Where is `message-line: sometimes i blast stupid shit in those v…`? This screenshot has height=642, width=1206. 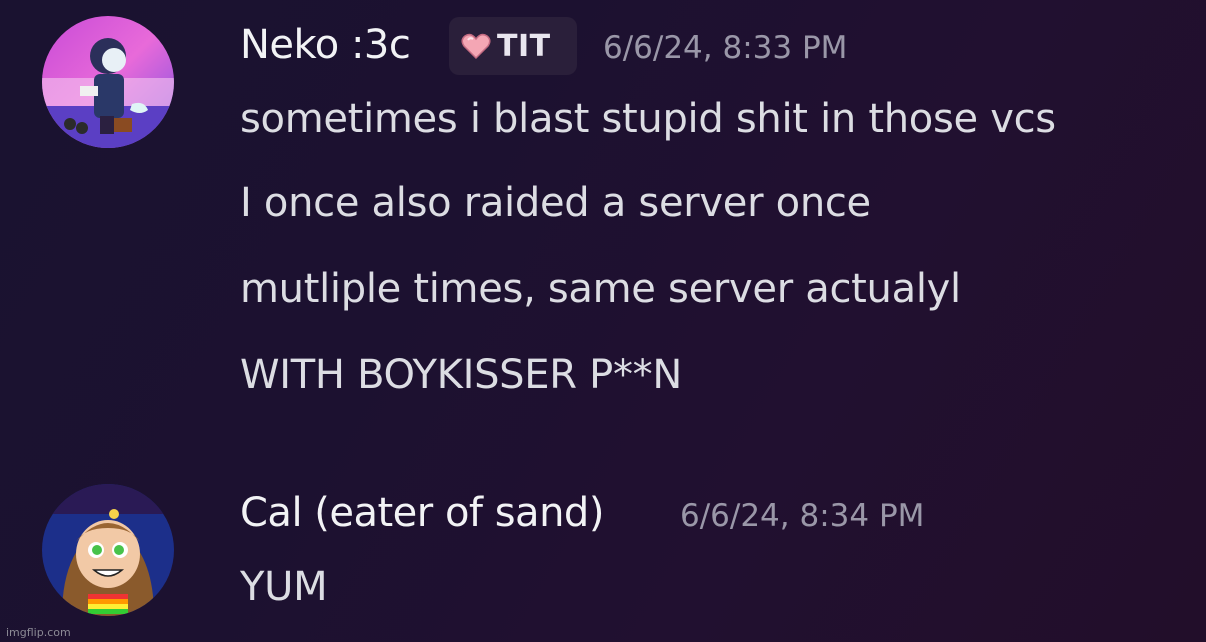 message-line: sometimes i blast stupid shit in those v… is located at coordinates (648, 119).